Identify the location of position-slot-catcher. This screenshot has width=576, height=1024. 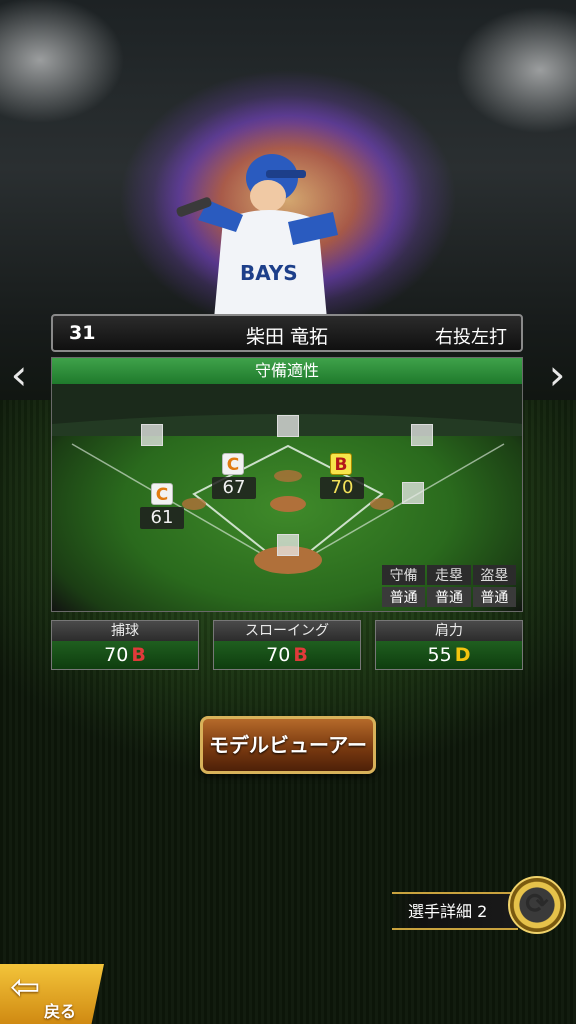
(288, 545).